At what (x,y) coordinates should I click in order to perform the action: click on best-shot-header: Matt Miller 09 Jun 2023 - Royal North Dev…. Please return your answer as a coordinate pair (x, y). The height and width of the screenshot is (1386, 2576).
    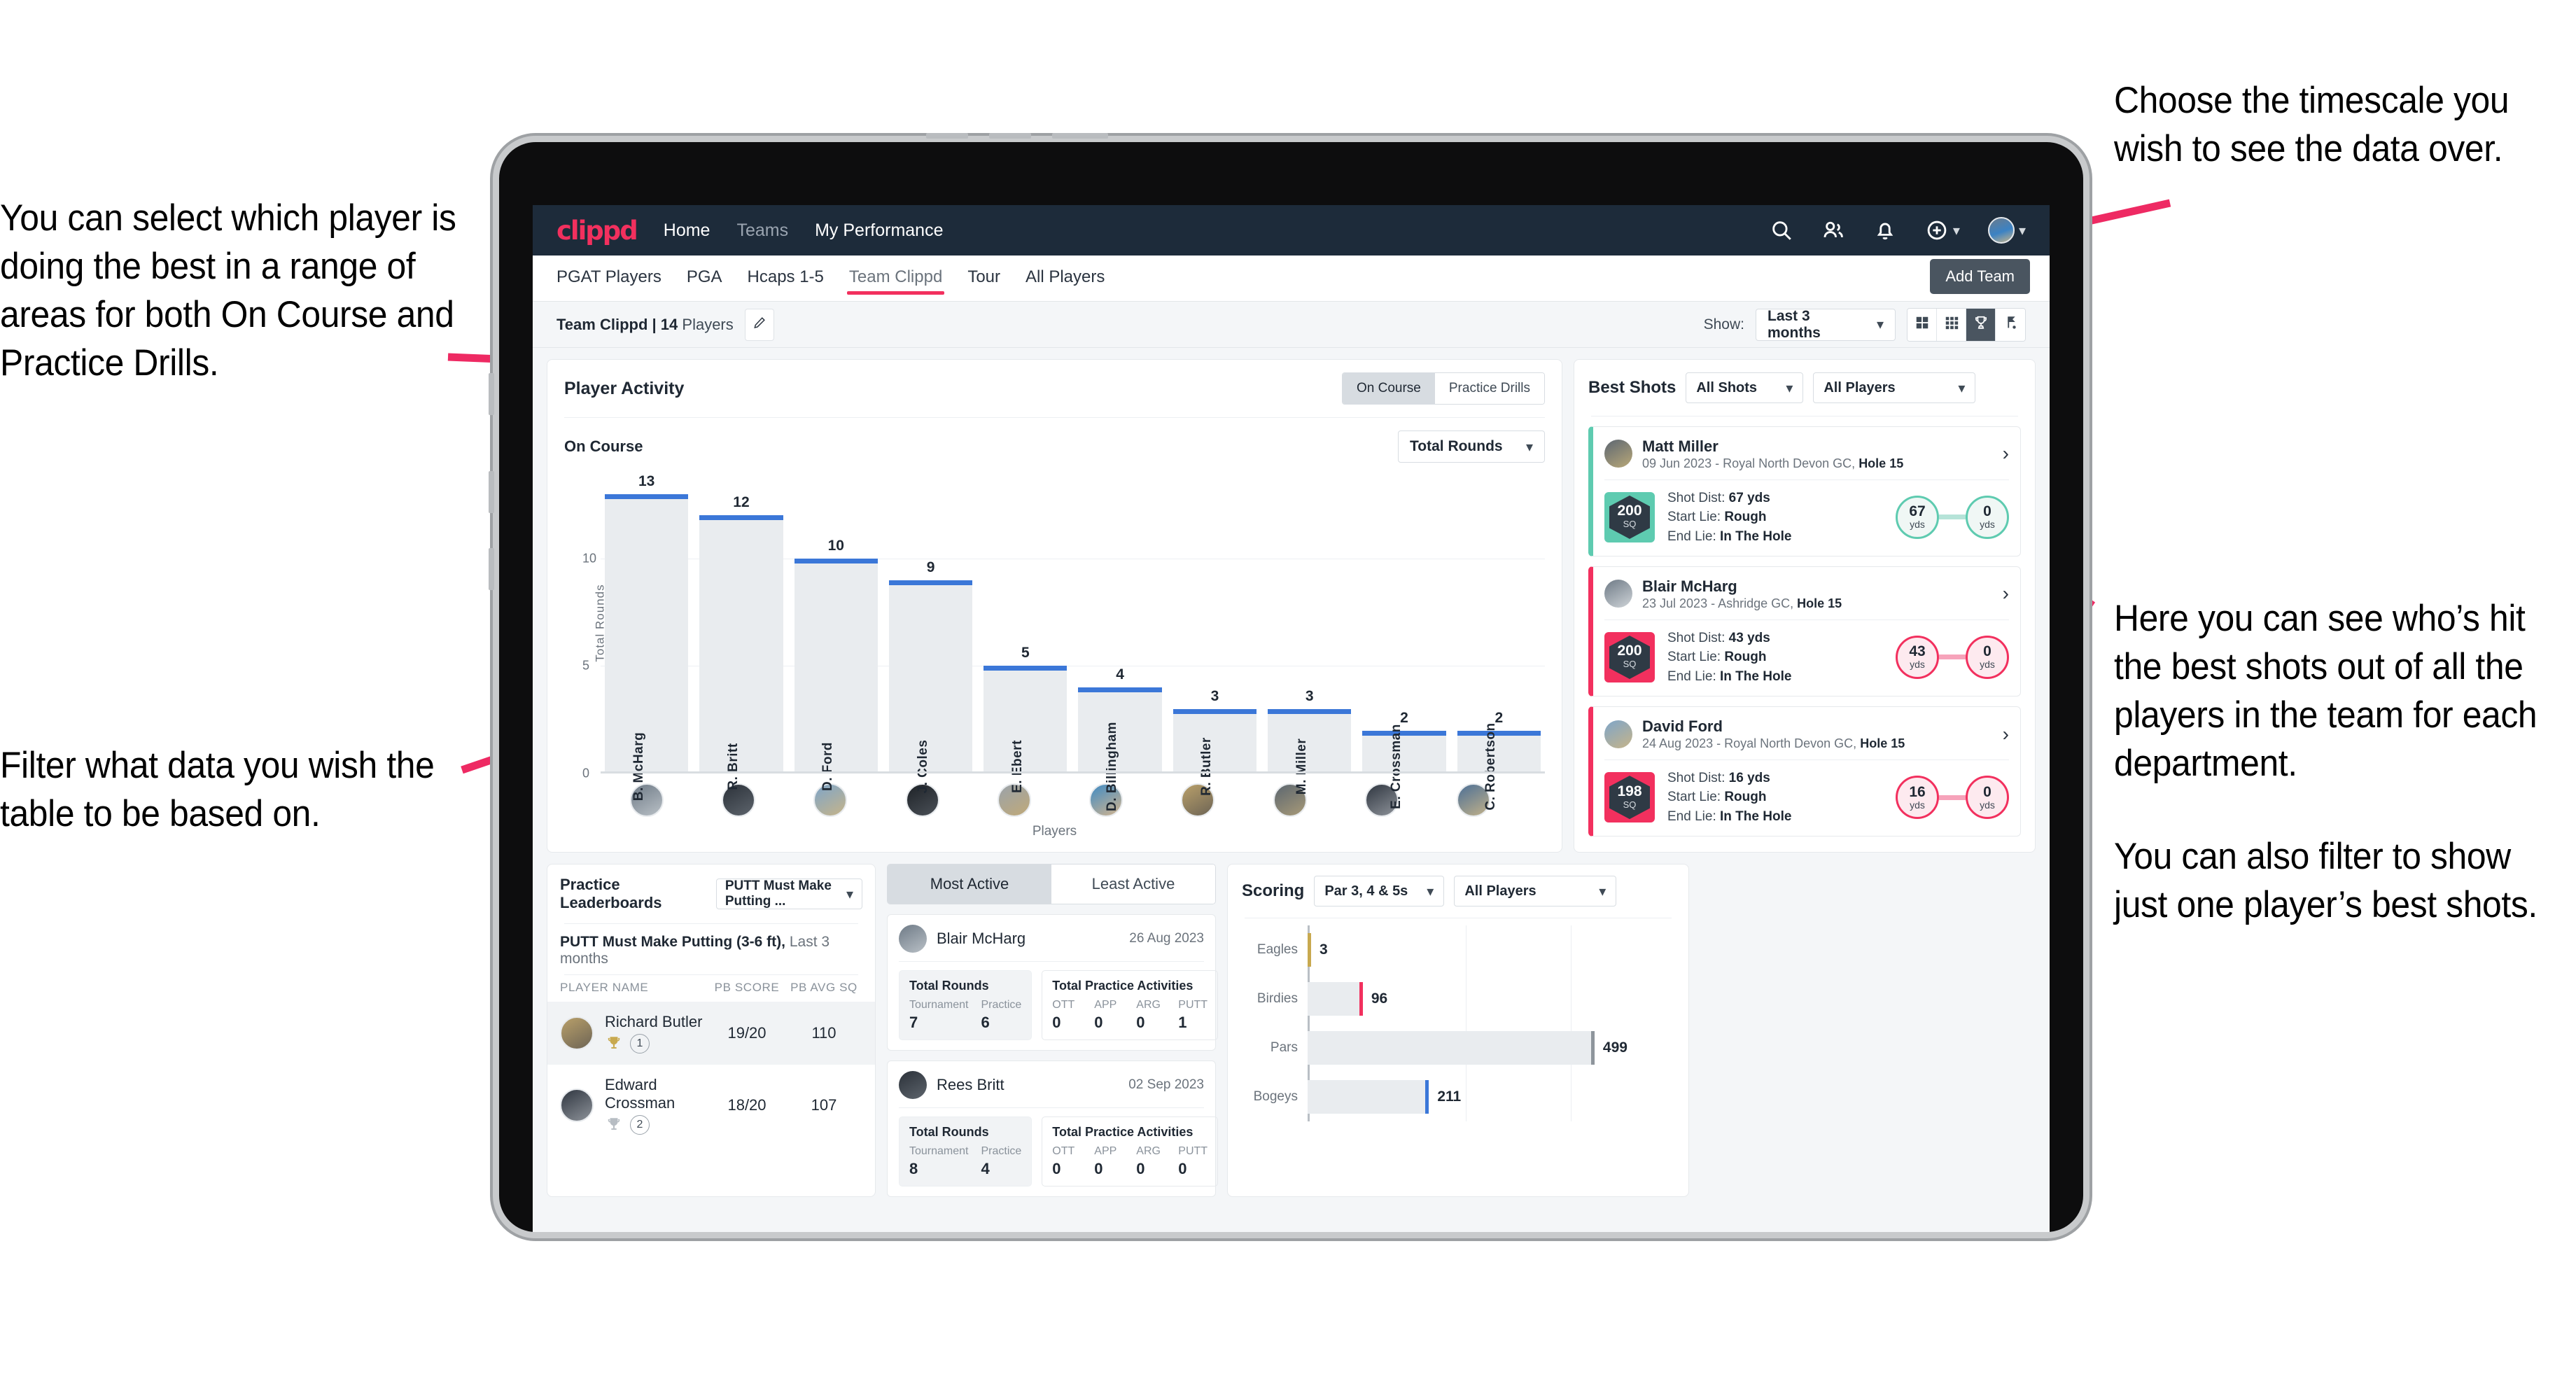
    Looking at the image, I should click on (1806, 454).